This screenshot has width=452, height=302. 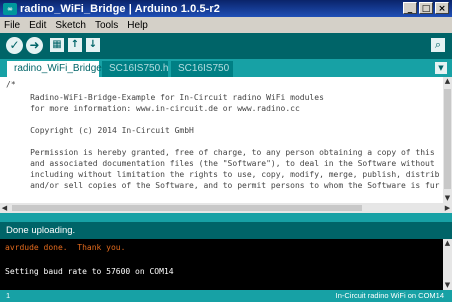 I want to click on menu-edit: Edit, so click(x=37, y=25).